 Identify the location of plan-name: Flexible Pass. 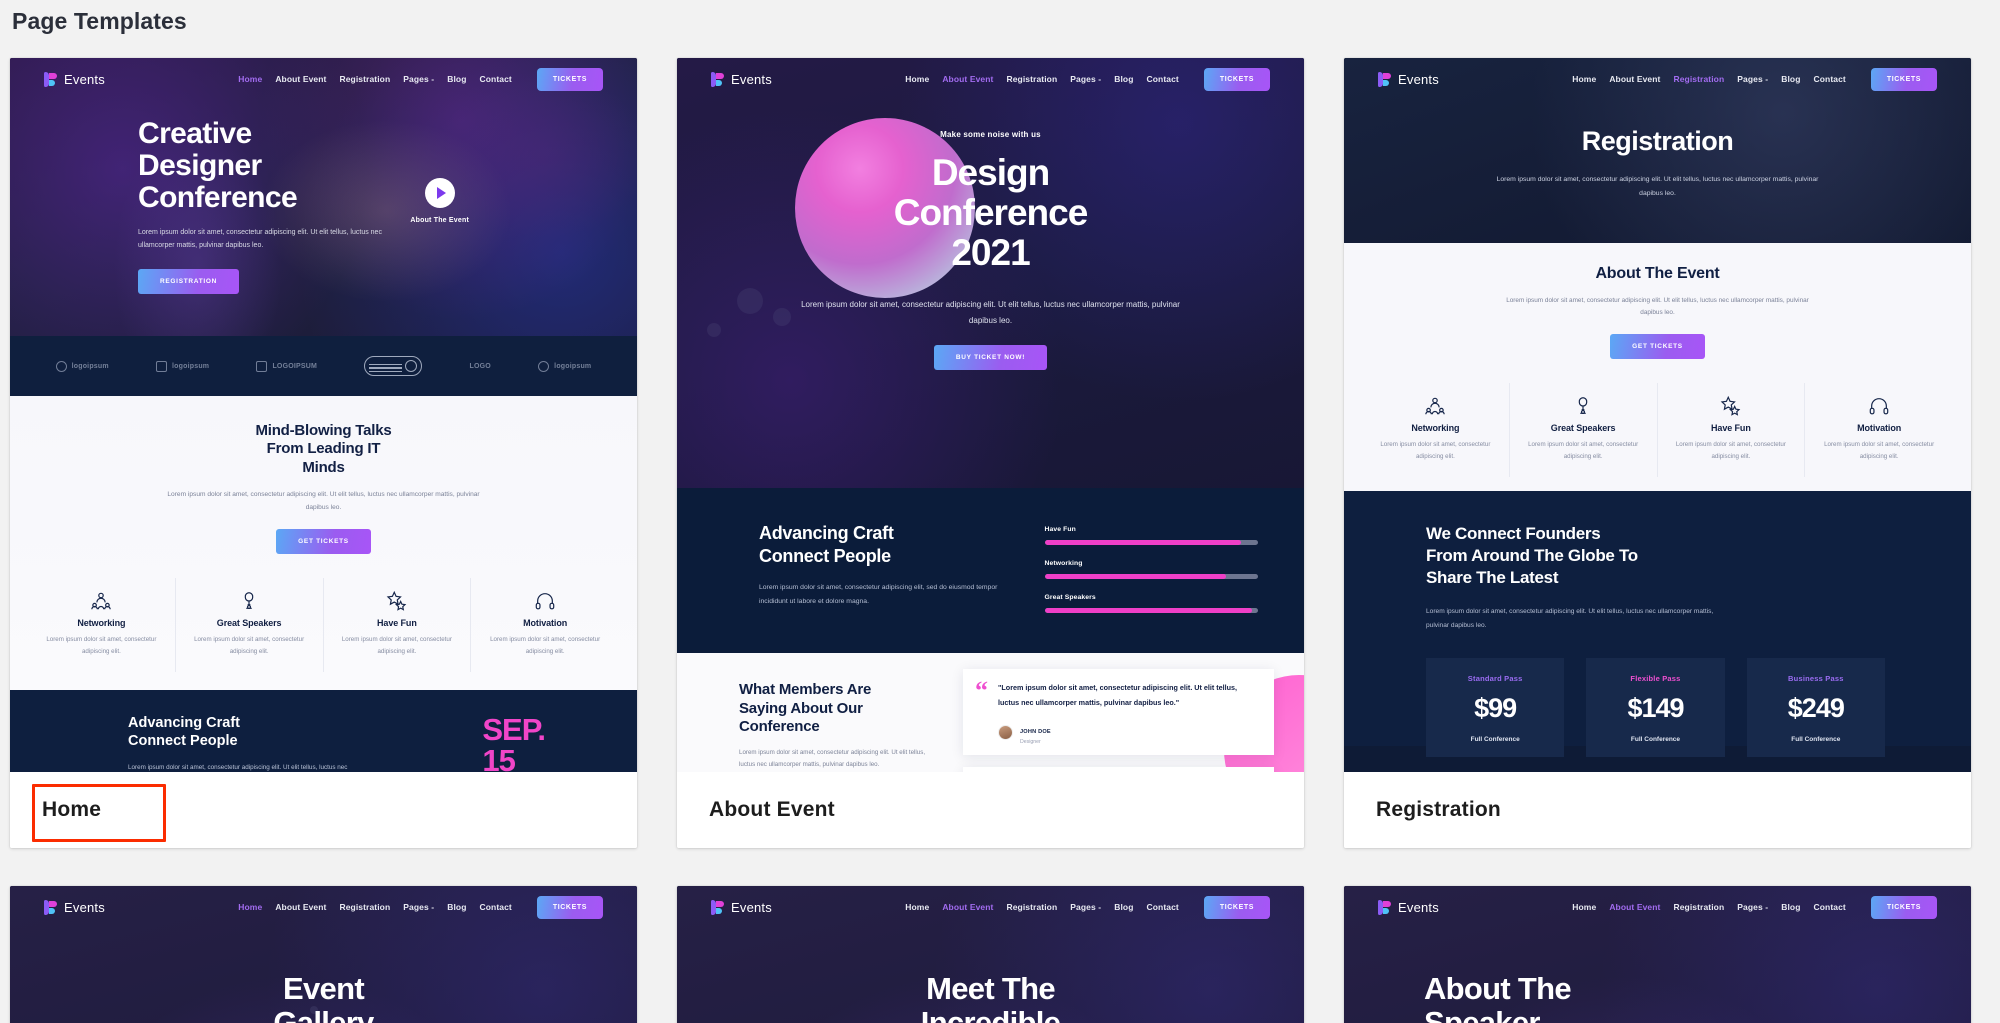
(1655, 678).